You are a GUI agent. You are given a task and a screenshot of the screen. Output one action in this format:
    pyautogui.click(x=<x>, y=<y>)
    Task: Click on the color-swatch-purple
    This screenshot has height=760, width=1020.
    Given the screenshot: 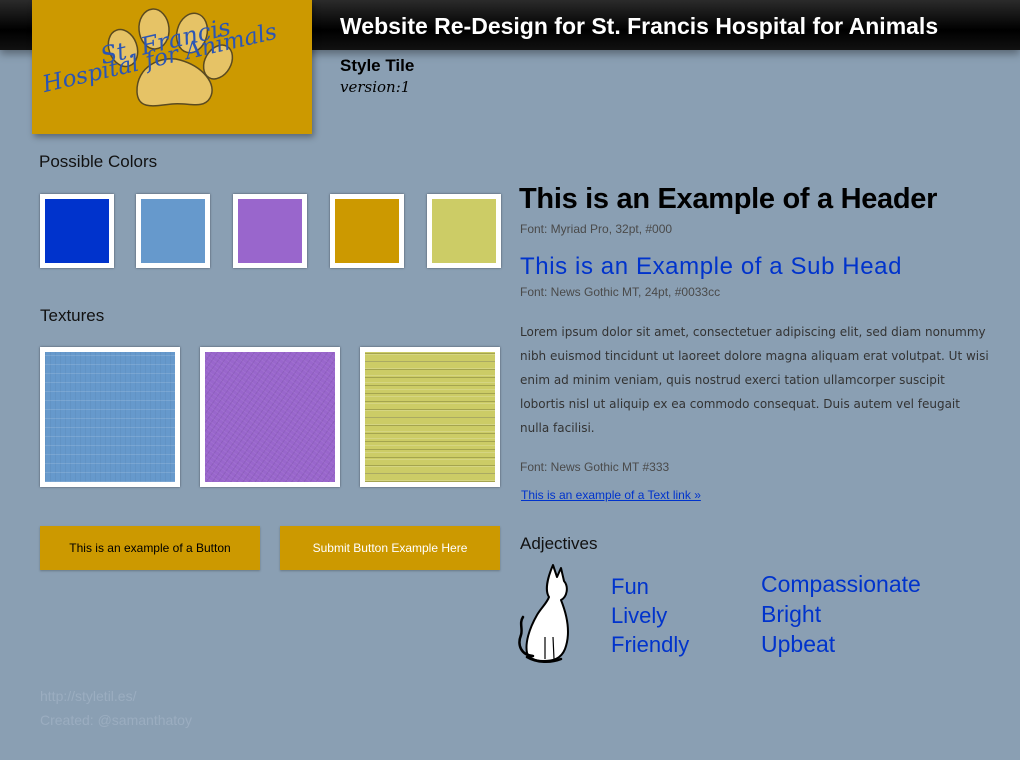 What is the action you would take?
    pyautogui.click(x=270, y=231)
    